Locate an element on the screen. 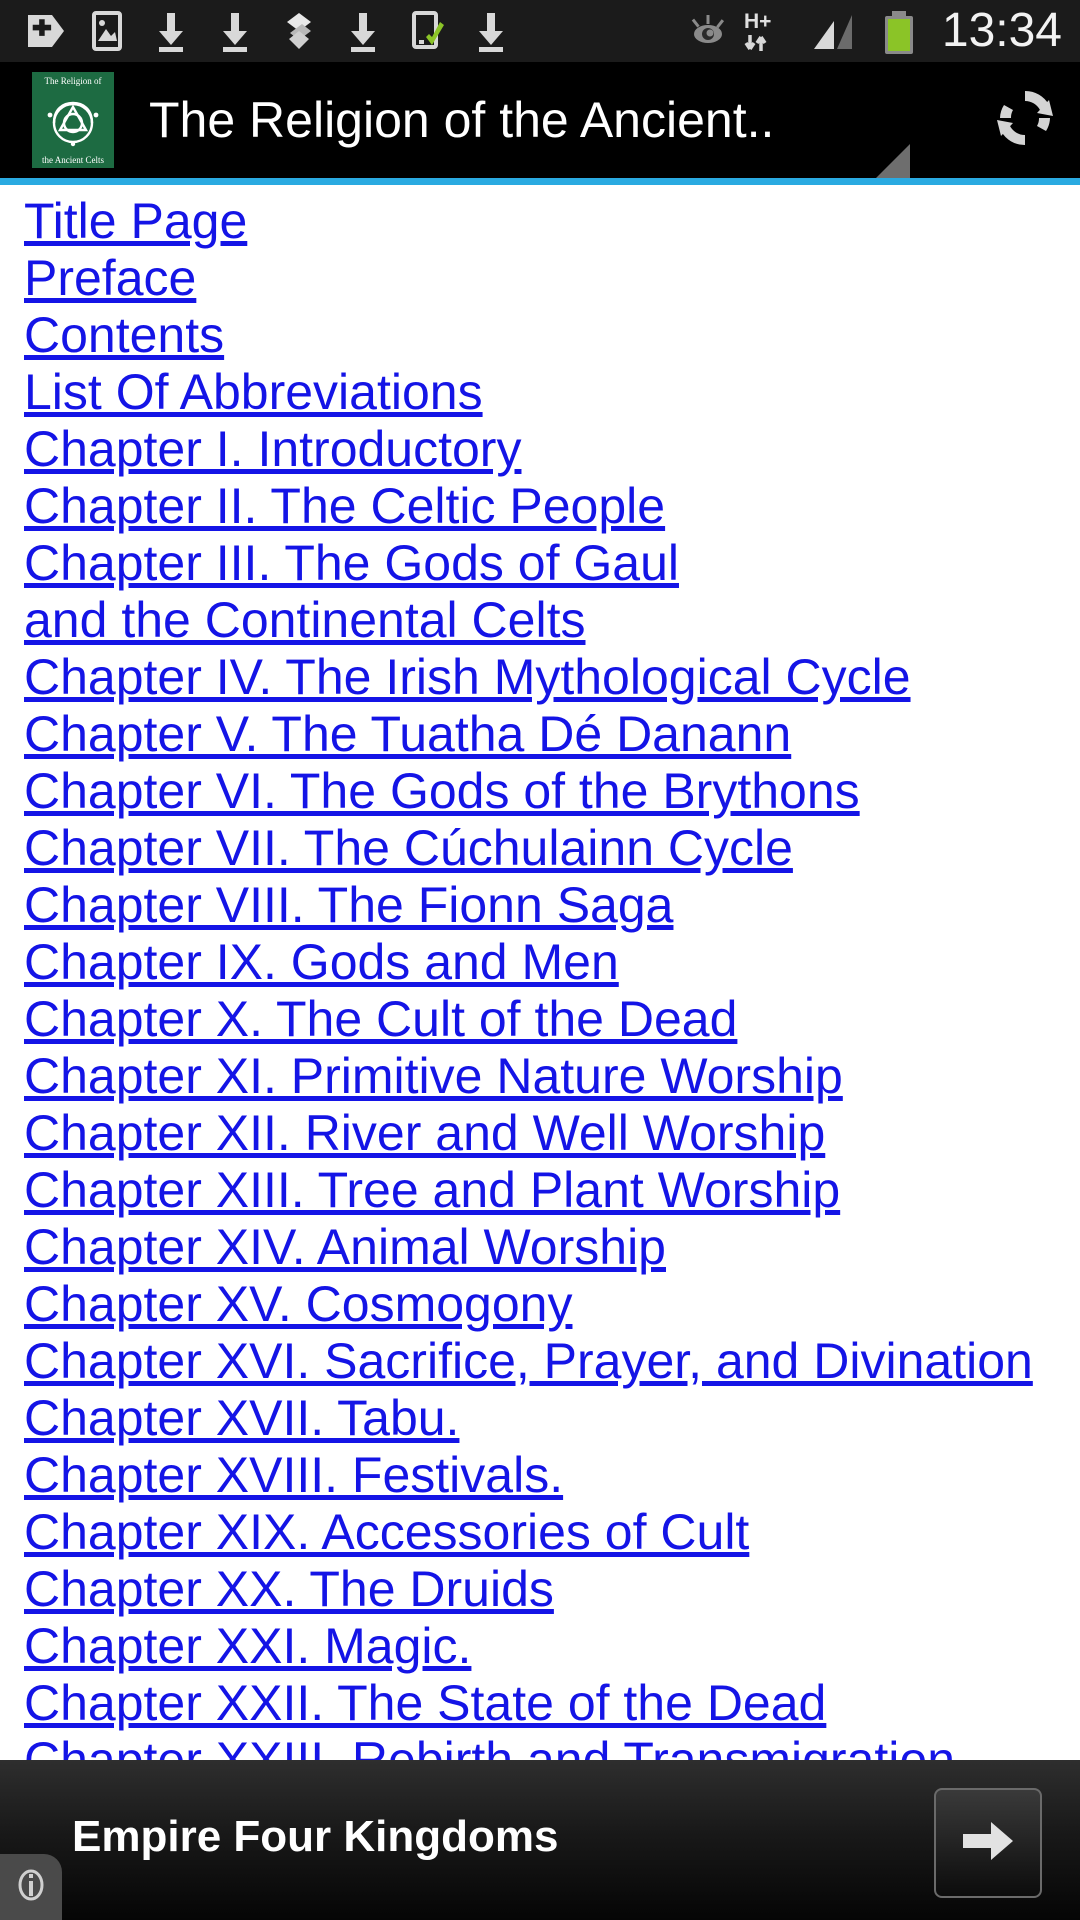  list-item: Chapter XIV. Animal Worship is located at coordinates (552, 1247).